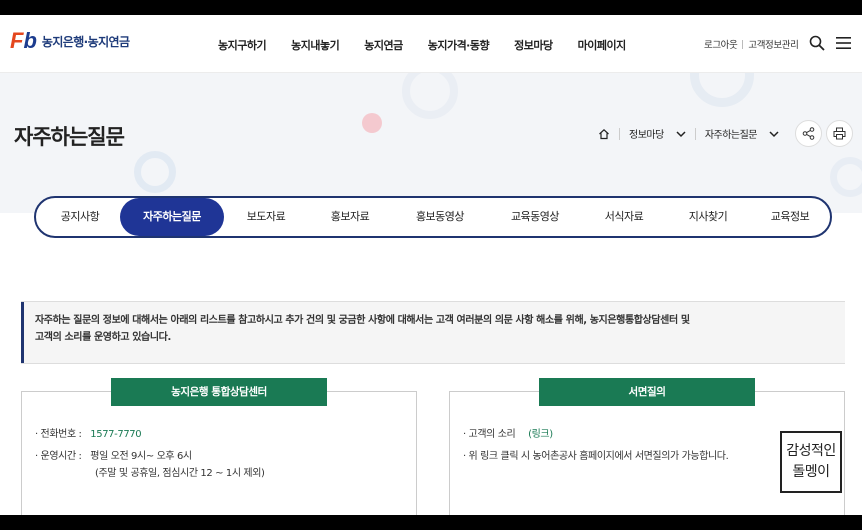 This screenshot has width=862, height=530. What do you see at coordinates (23, 40) in the screenshot?
I see `logo-mark: Fb` at bounding box center [23, 40].